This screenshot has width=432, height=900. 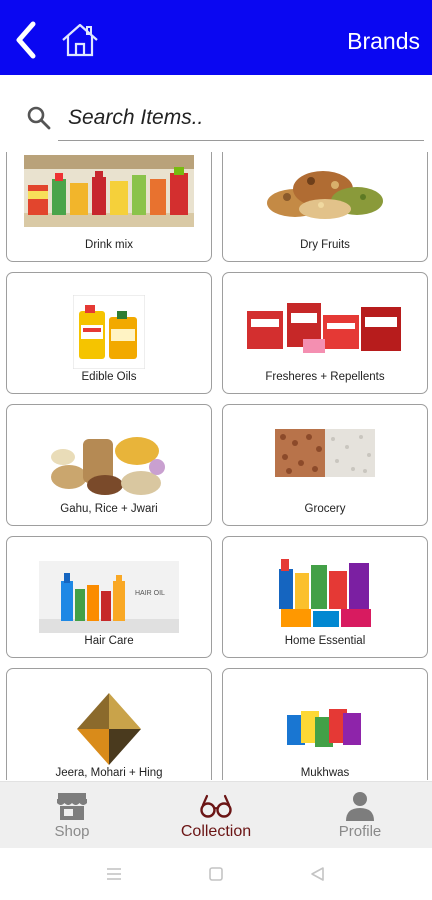 What do you see at coordinates (109, 377) in the screenshot?
I see `category-label: Edible Oils` at bounding box center [109, 377].